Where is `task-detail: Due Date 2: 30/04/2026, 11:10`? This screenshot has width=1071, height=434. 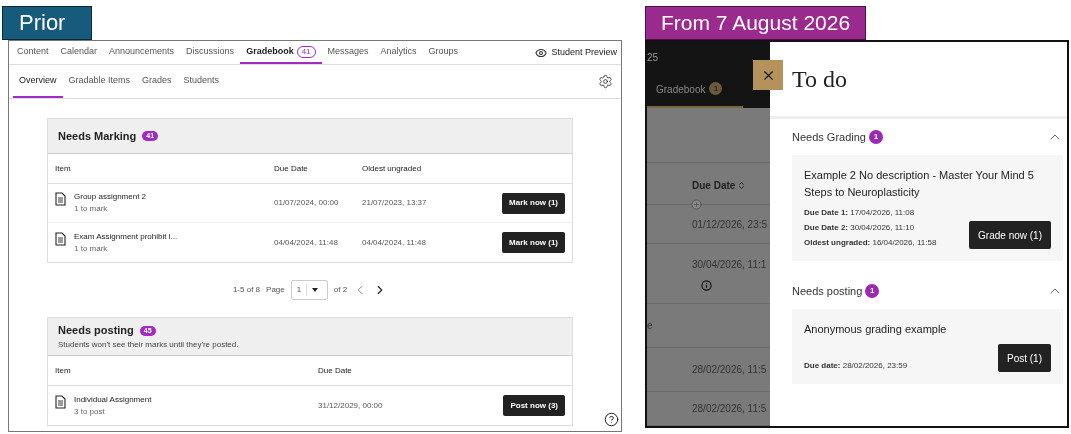 task-detail: Due Date 2: 30/04/2026, 11:10 is located at coordinates (860, 228).